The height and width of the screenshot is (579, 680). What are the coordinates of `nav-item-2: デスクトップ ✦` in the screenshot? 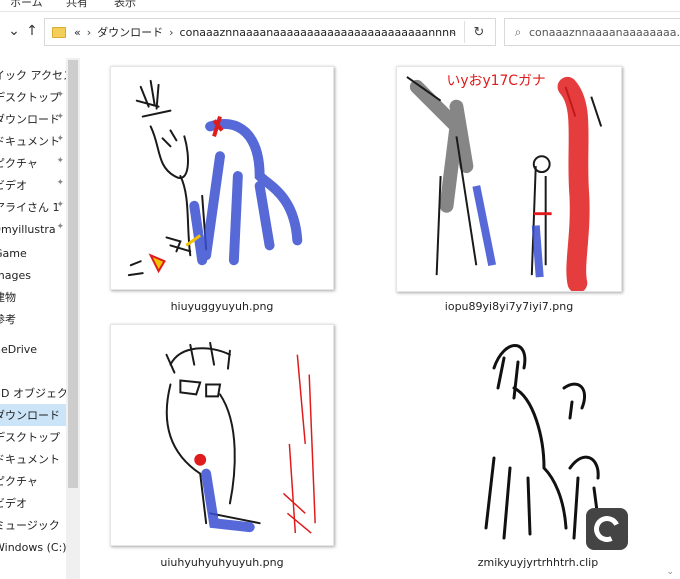 It's located at (33, 97).